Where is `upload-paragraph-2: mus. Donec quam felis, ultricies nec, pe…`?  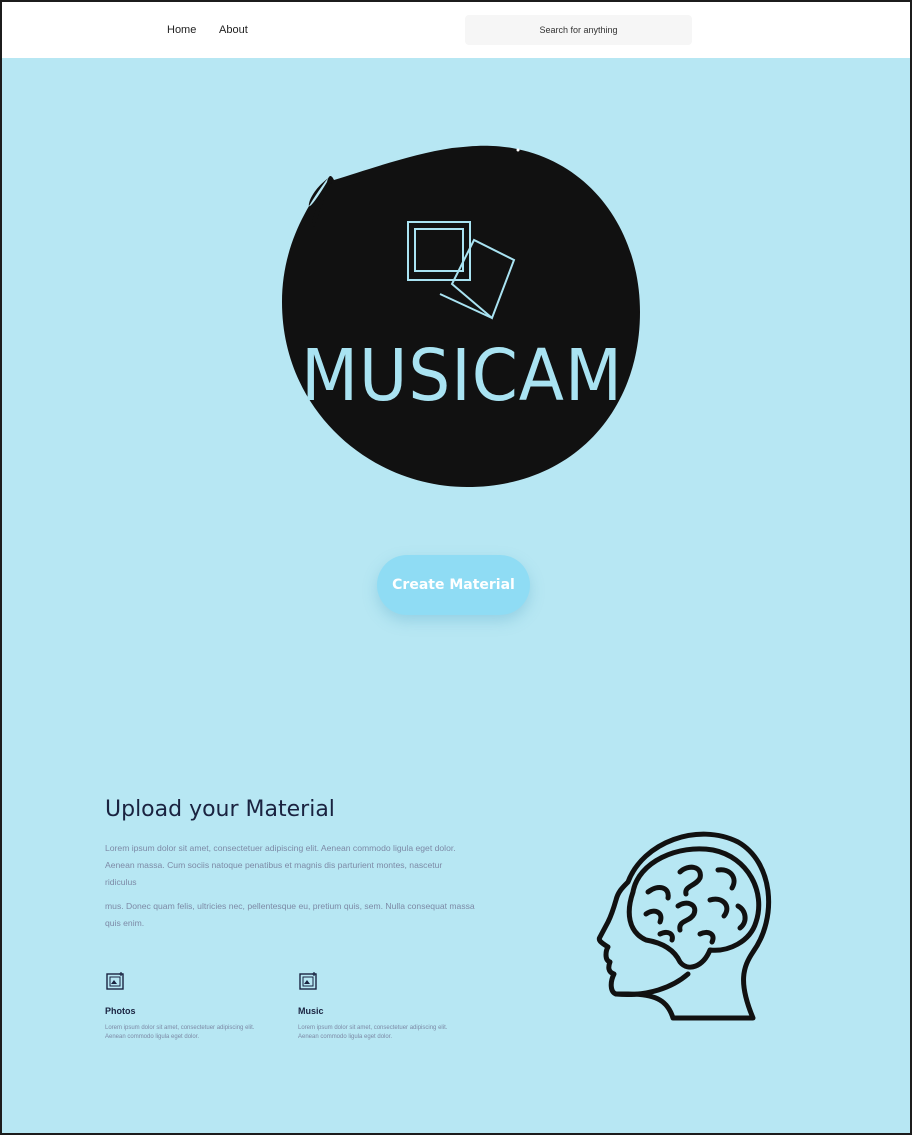
upload-paragraph-2: mus. Donec quam felis, ultricies nec, pe… is located at coordinates (290, 914).